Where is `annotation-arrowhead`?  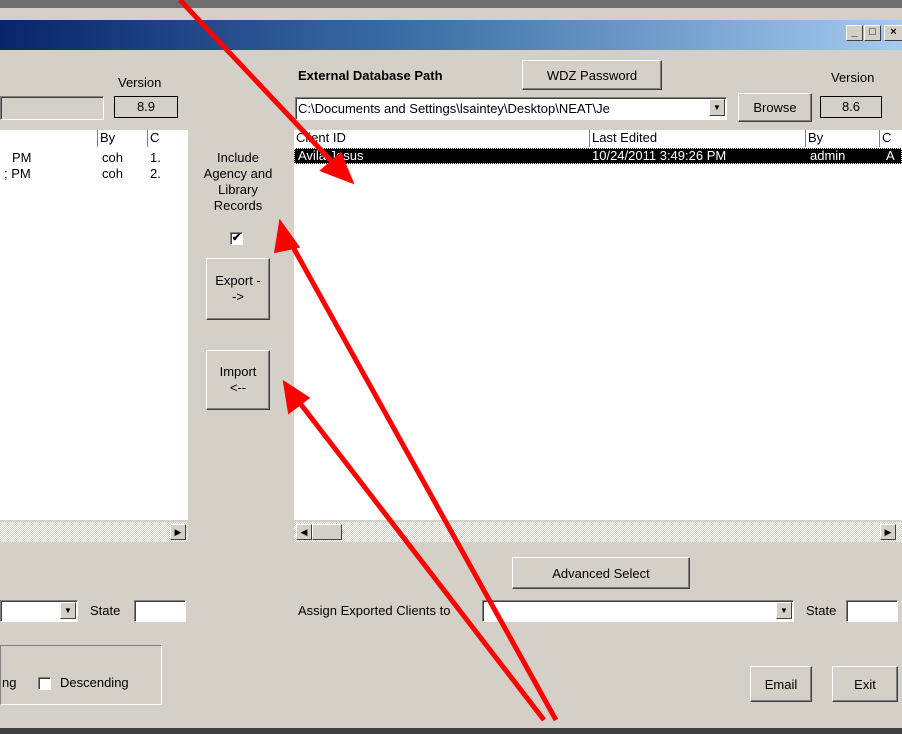 annotation-arrowhead is located at coordinates (287, 236).